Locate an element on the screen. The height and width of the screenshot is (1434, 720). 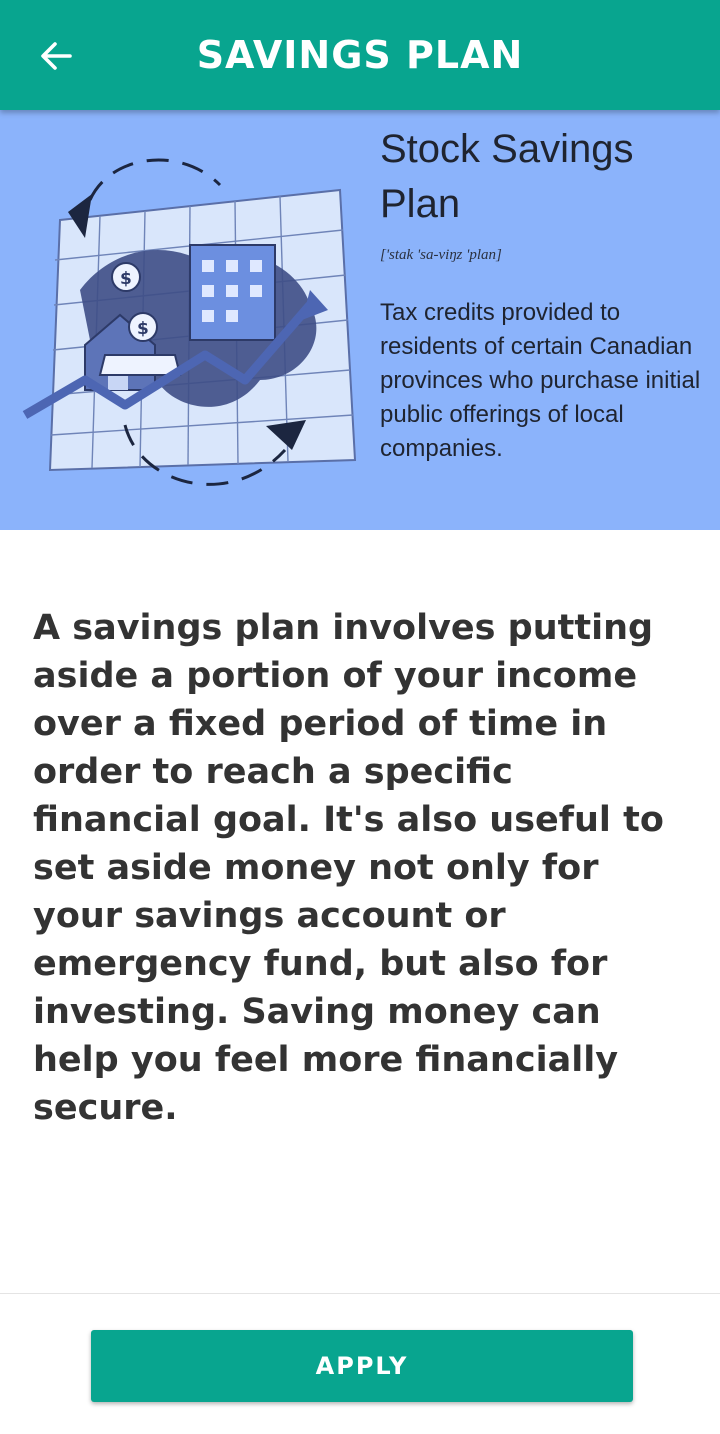
apply-button: APPLY is located at coordinates (362, 1366).